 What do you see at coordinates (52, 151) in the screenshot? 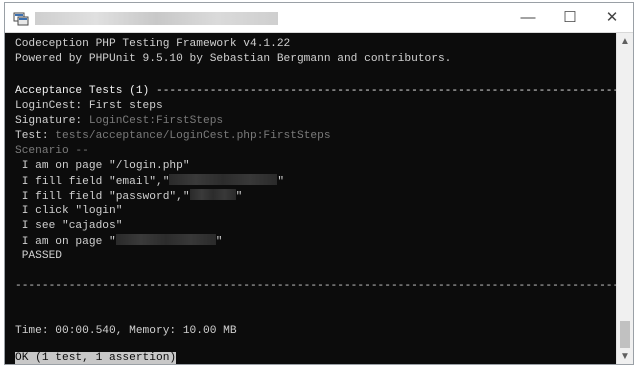
I see `scenario-line: Scenario --` at bounding box center [52, 151].